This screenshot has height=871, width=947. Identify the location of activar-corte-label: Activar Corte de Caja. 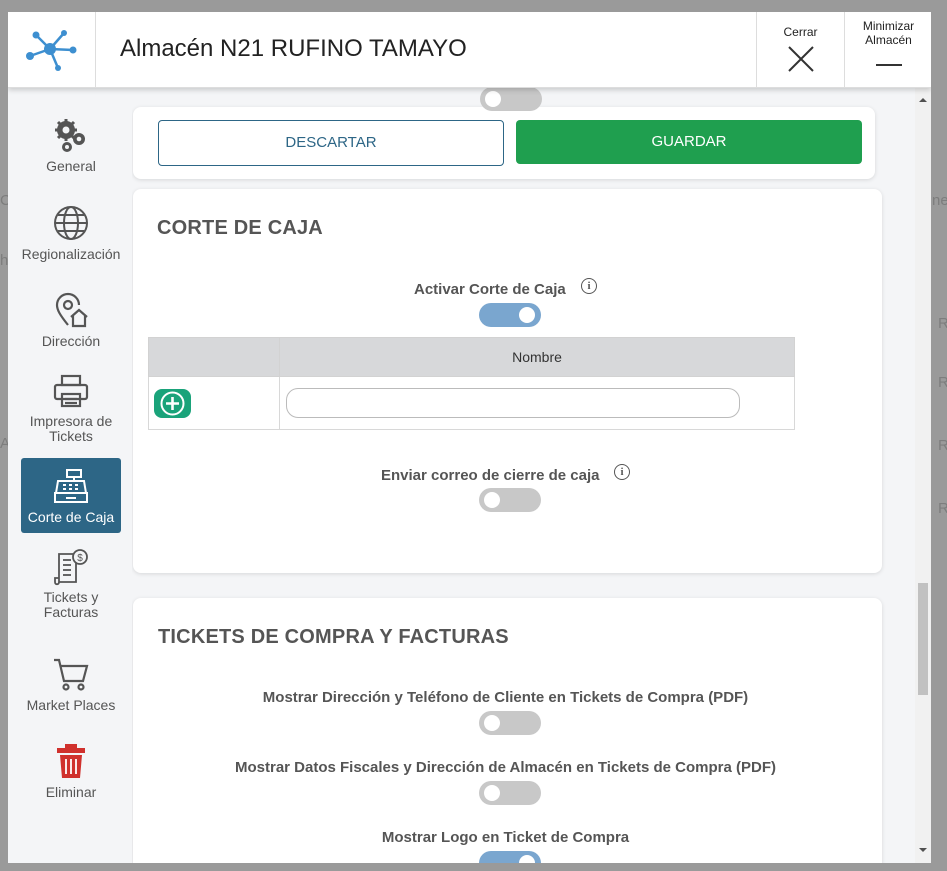
(490, 289).